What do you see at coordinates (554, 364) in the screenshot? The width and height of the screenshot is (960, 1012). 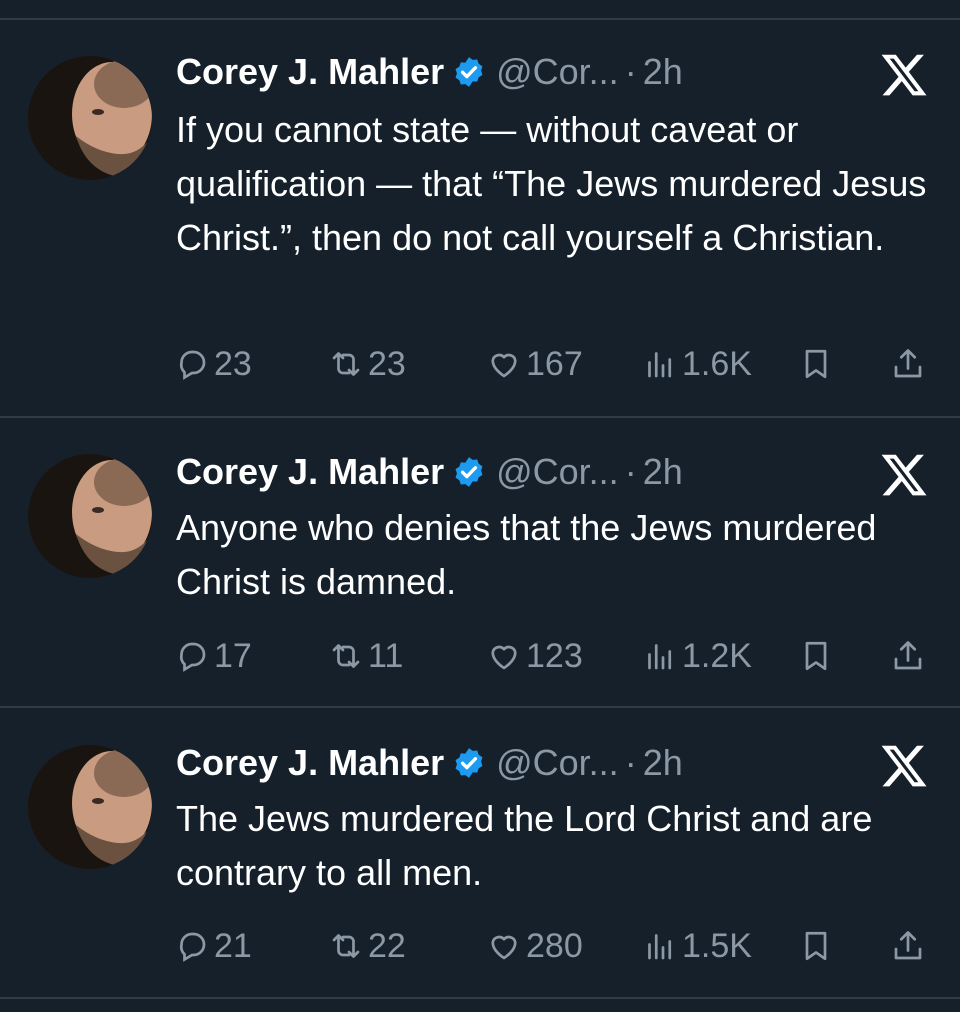 I see `like-count: 167` at bounding box center [554, 364].